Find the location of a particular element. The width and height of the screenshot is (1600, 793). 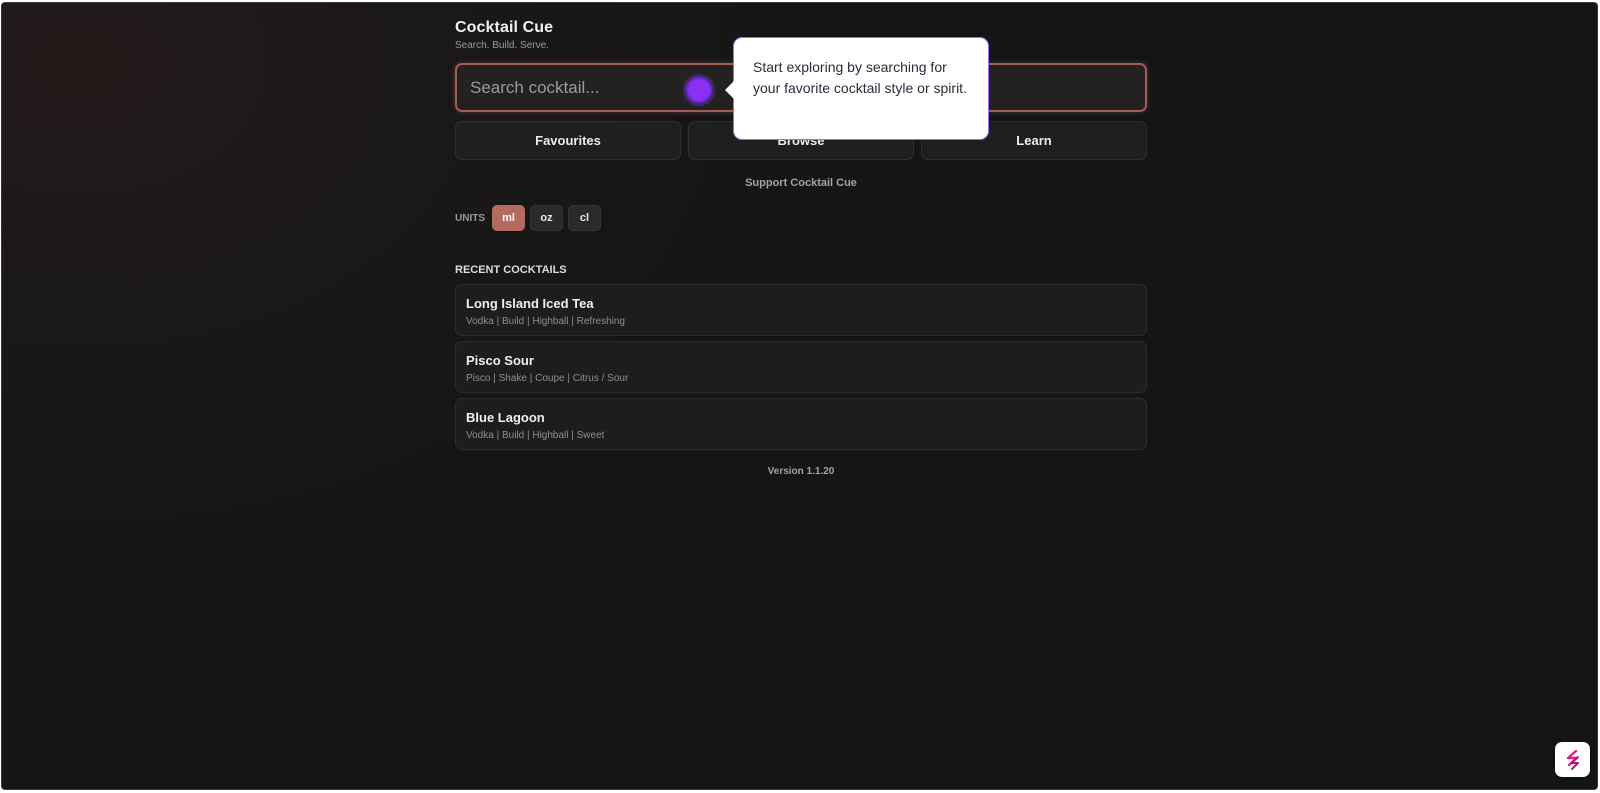

cocktail-name: Pisco Sour is located at coordinates (500, 360).